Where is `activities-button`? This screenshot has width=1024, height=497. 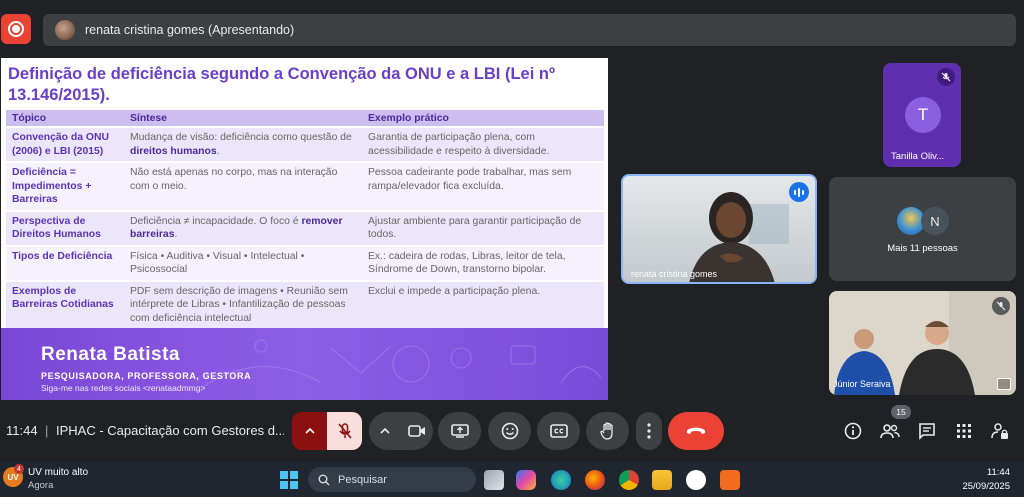
activities-button is located at coordinates (964, 431).